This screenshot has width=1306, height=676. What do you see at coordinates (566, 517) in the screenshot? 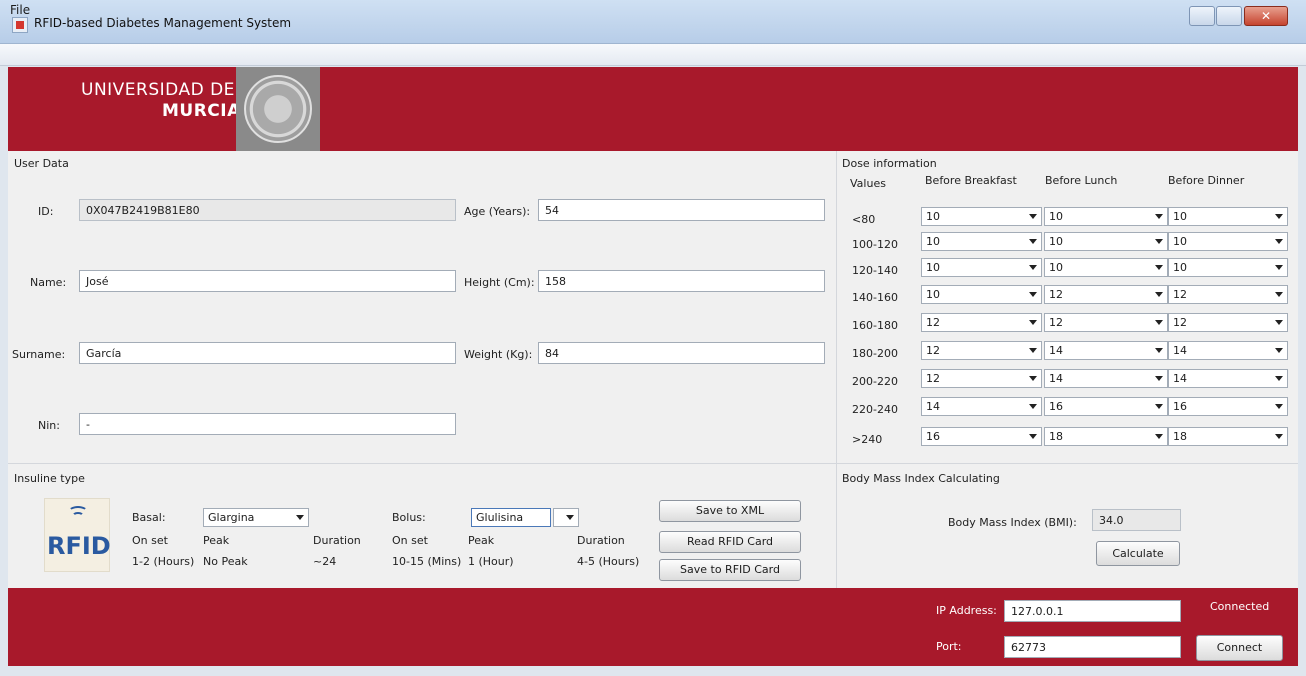
I see `bolus-dropdown-button` at bounding box center [566, 517].